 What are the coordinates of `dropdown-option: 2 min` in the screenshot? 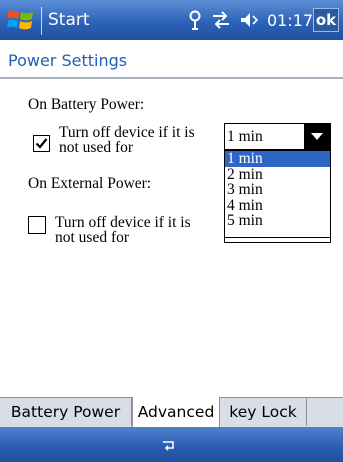 It's located at (277, 174).